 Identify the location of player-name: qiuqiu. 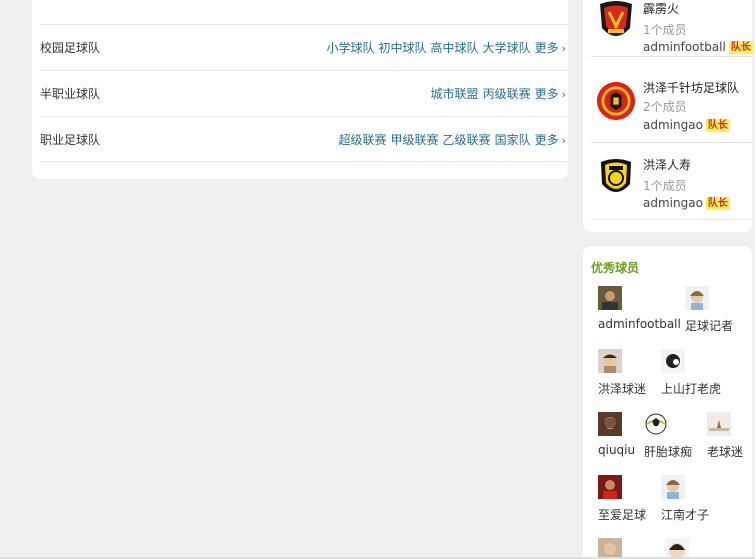
(616, 450).